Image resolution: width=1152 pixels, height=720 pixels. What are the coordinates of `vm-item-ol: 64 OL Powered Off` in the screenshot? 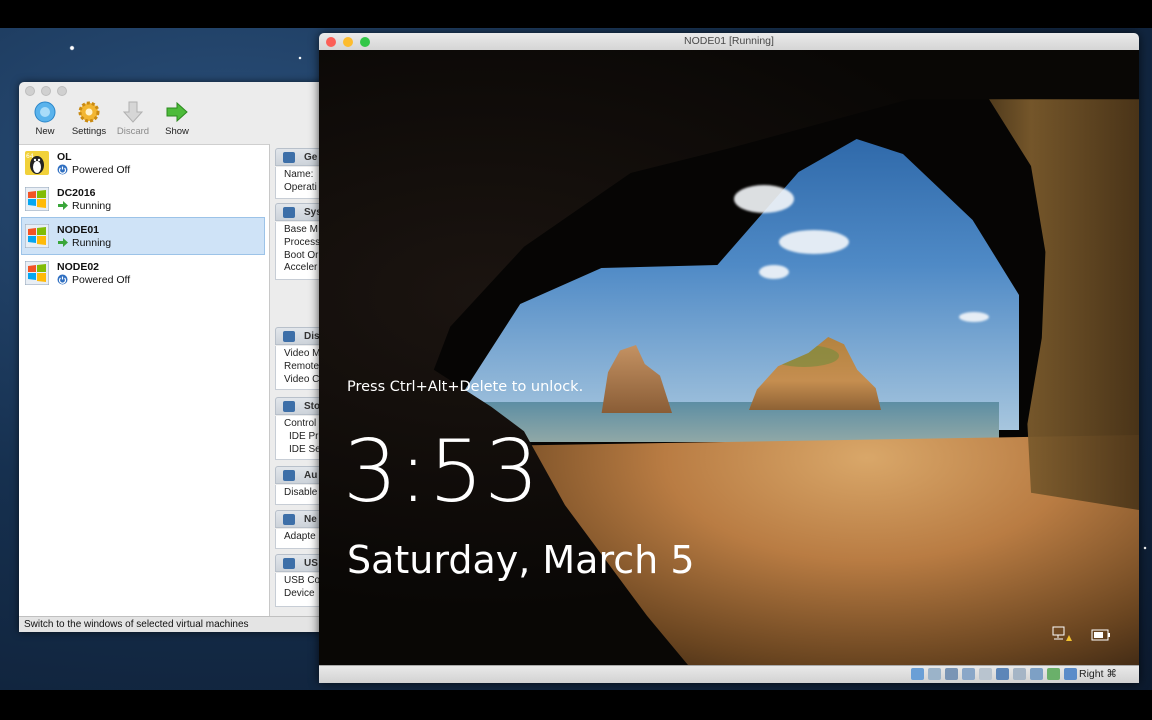 It's located at (144, 163).